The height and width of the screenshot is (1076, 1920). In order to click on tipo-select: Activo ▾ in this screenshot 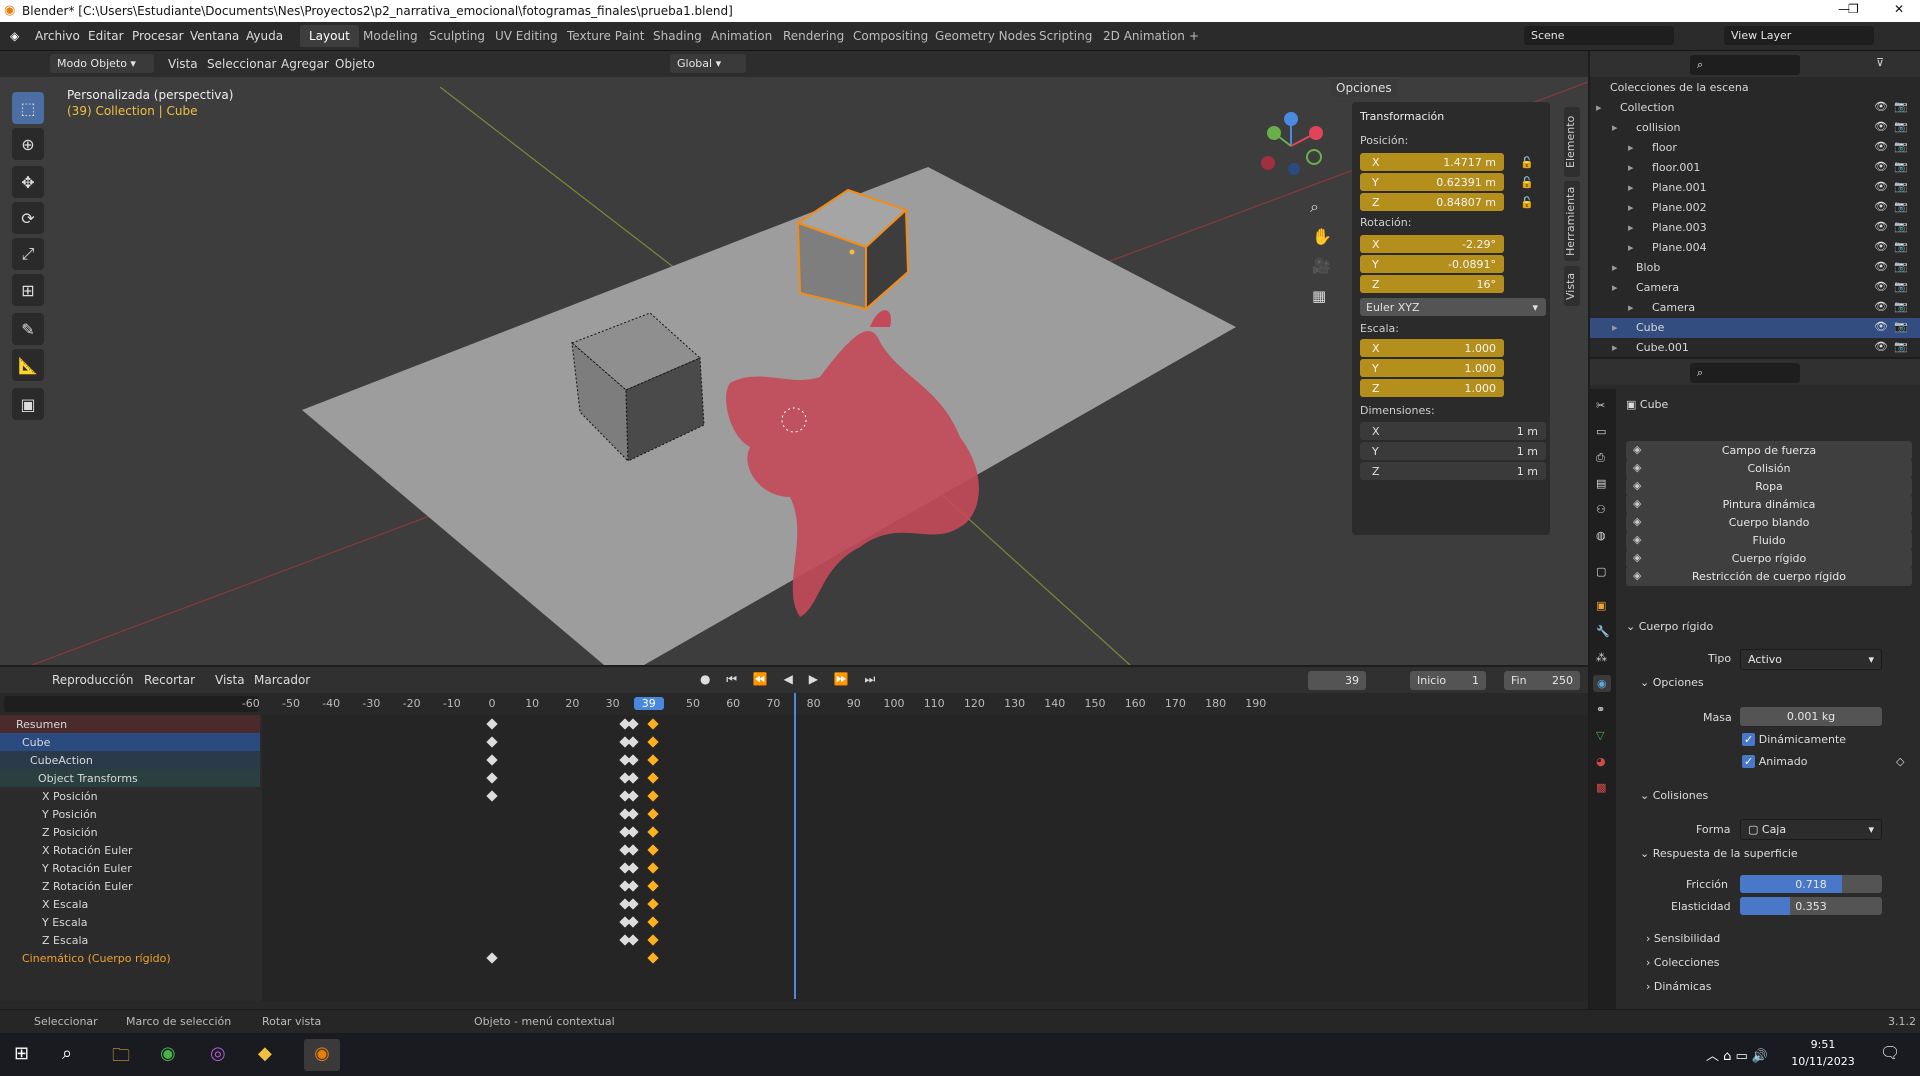, I will do `click(1811, 659)`.